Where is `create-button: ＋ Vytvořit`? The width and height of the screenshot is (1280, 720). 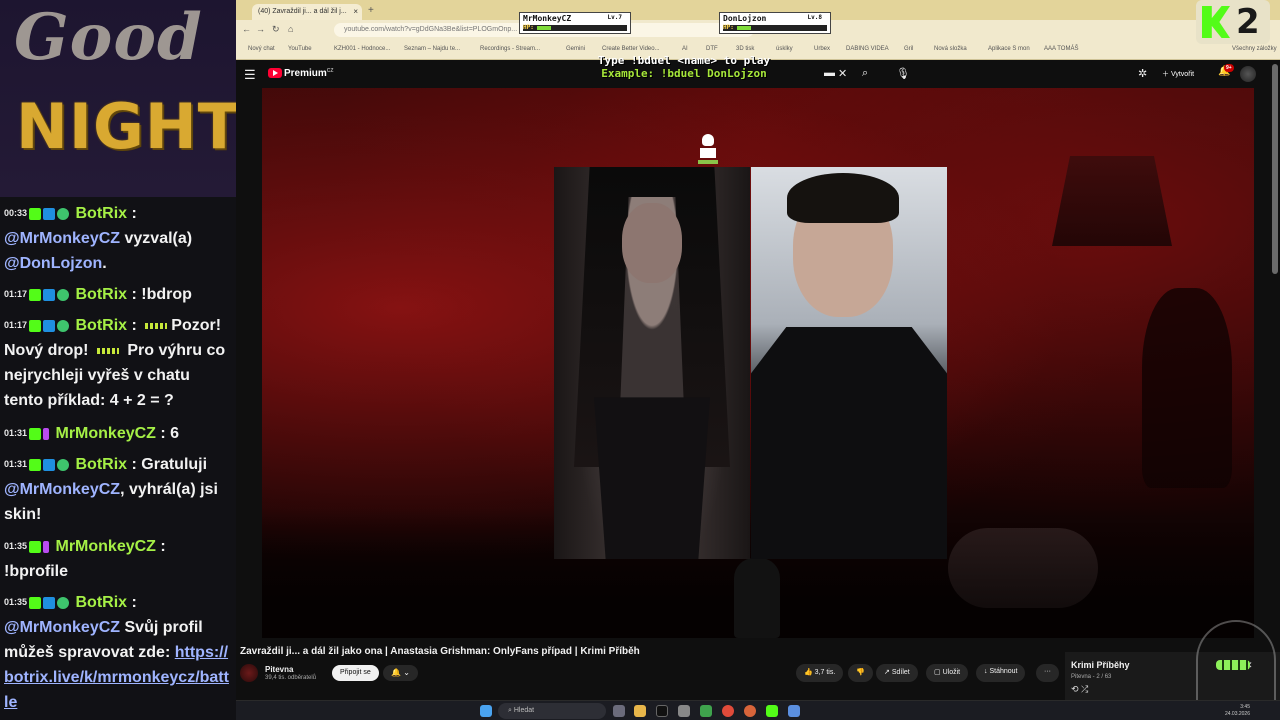 create-button: ＋ Vytvořit is located at coordinates (1178, 74).